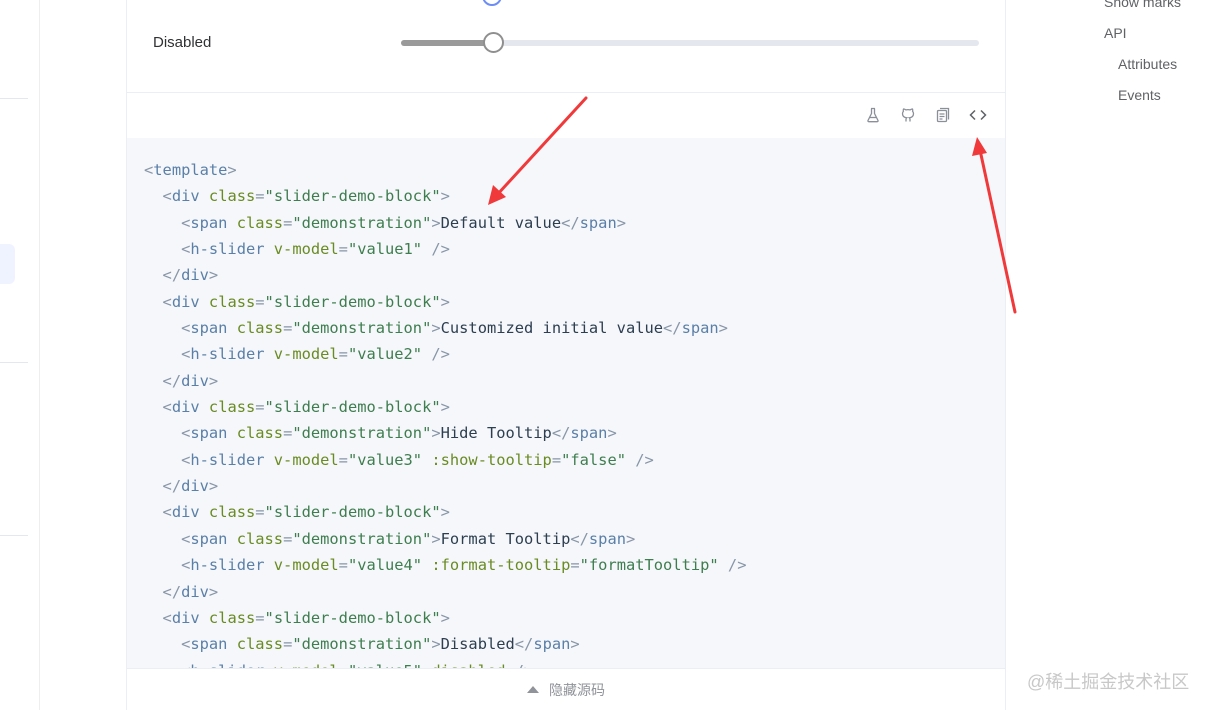 The width and height of the screenshot is (1209, 710). Describe the element at coordinates (7, 264) in the screenshot. I see `sidebar-active-item` at that location.